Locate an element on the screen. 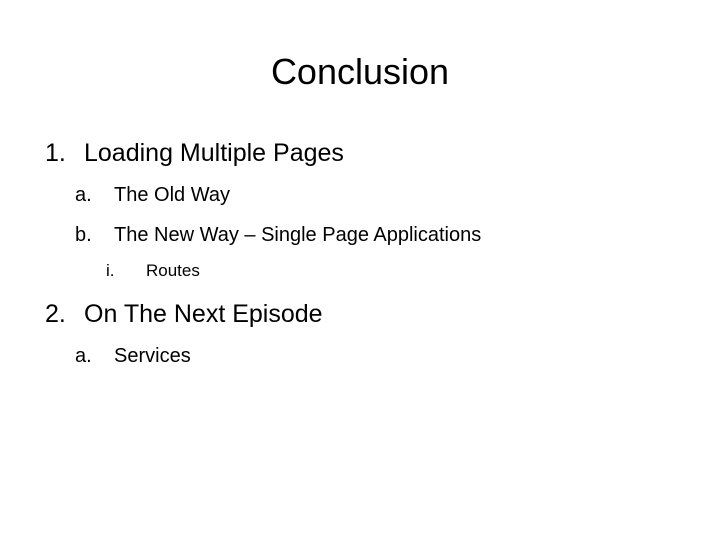 The image size is (720, 540). list-item-the-old-way: a. The Old Way is located at coordinates (225, 195).